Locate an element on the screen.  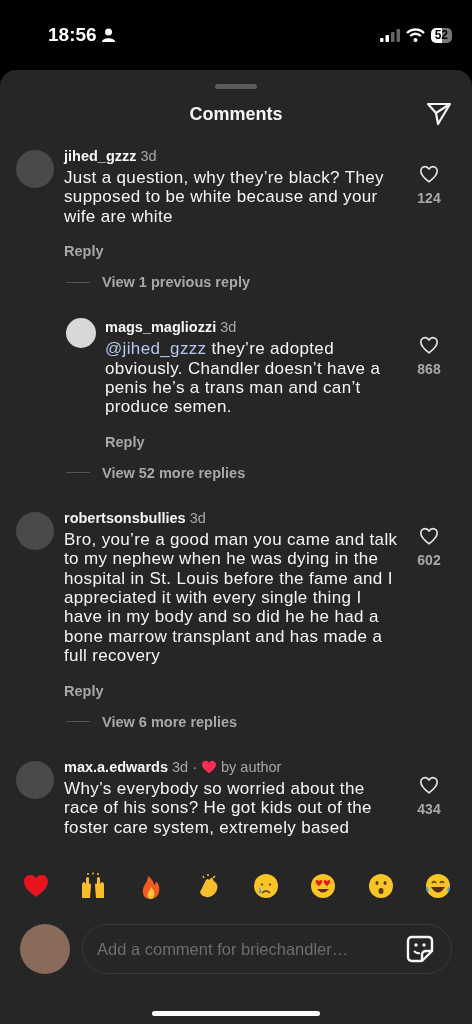
heart-eyes-face-icon is located at coordinates (323, 886).